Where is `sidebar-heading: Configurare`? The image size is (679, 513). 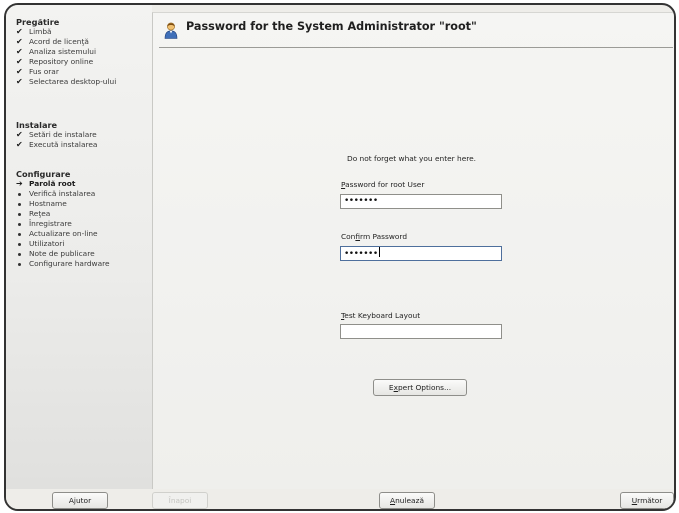 sidebar-heading: Configurare is located at coordinates (43, 174).